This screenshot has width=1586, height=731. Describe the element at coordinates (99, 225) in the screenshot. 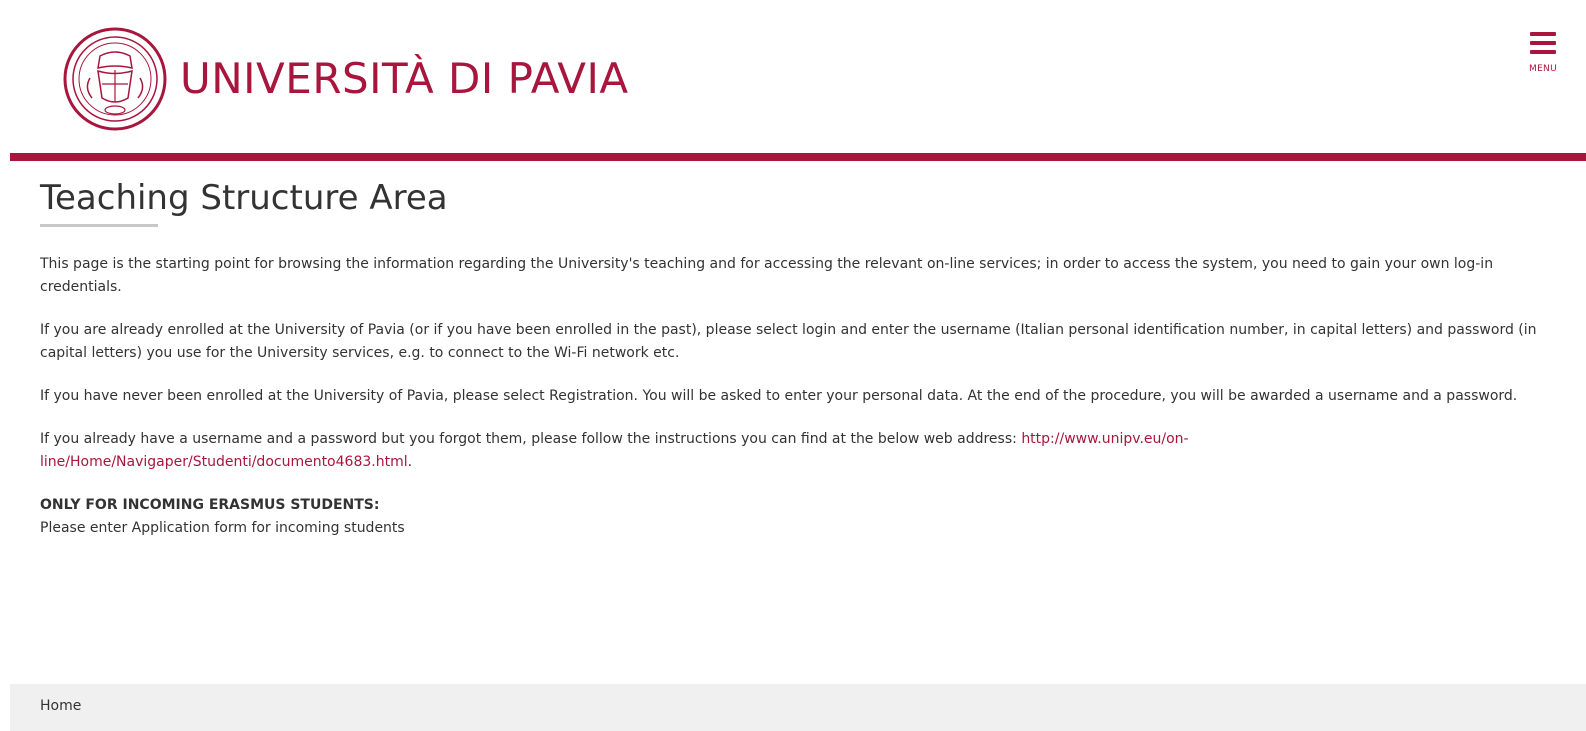

I see `title-underline` at that location.